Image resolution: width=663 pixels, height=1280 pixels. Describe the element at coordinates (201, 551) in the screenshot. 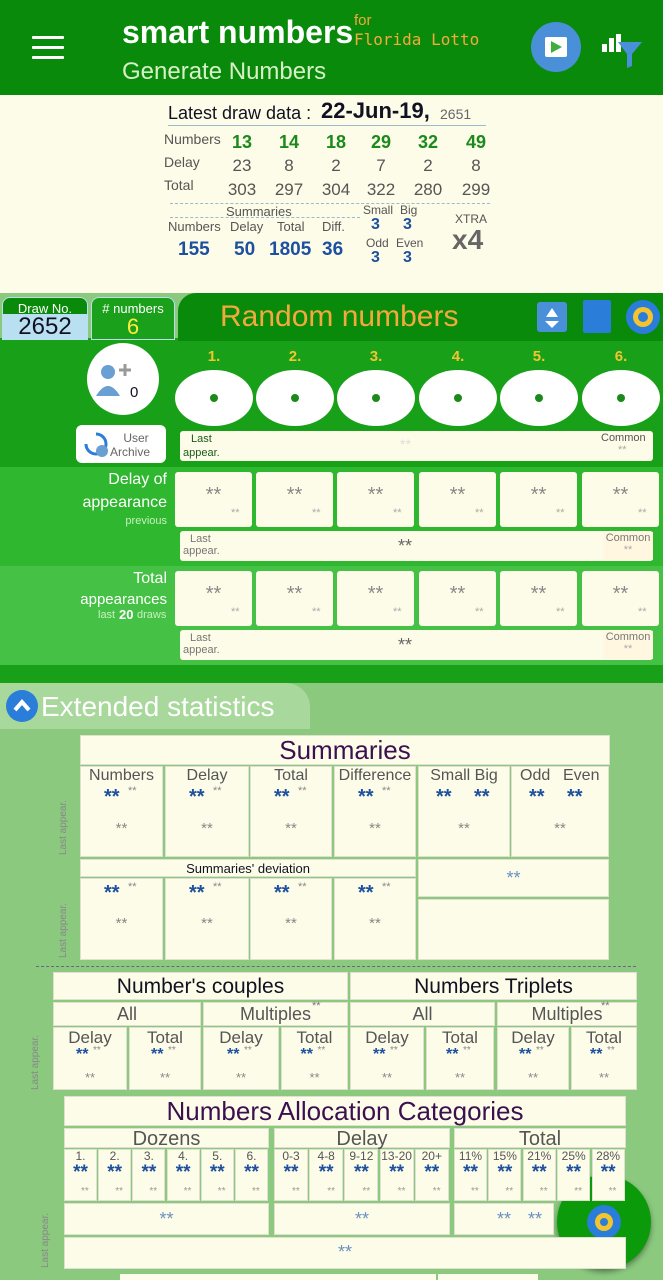

I see `last-appear-label: appear.` at that location.